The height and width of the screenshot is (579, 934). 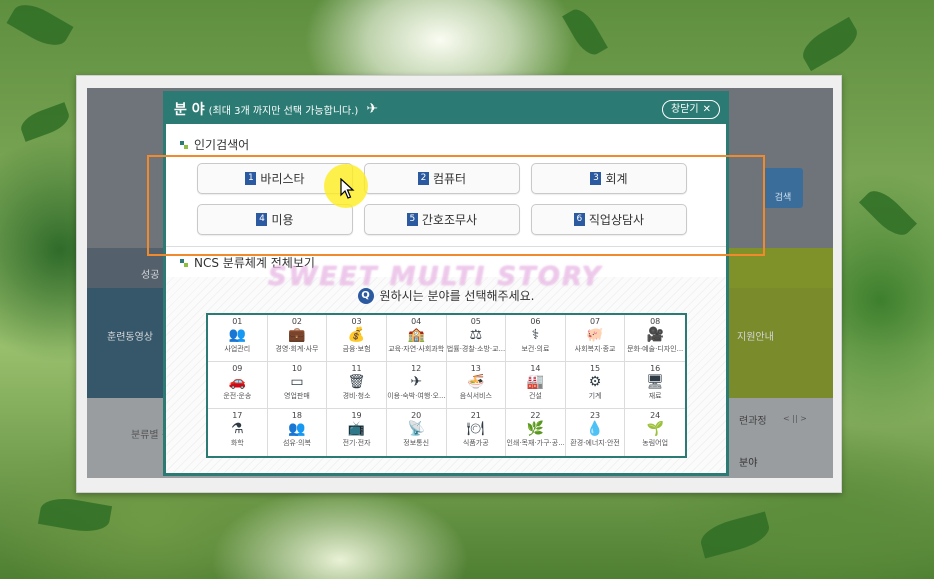 What do you see at coordinates (237, 415) in the screenshot?
I see `ncs-category-number: 17` at bounding box center [237, 415].